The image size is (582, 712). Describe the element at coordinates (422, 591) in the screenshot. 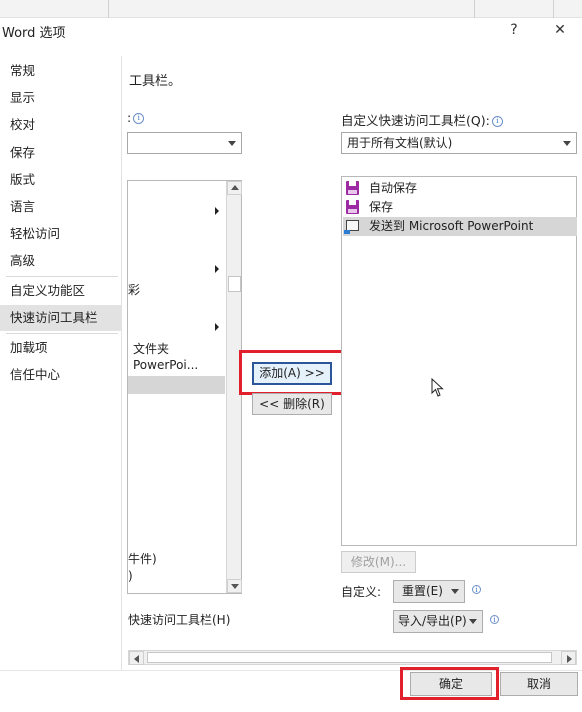

I see `reset-label: 重置(E)` at that location.